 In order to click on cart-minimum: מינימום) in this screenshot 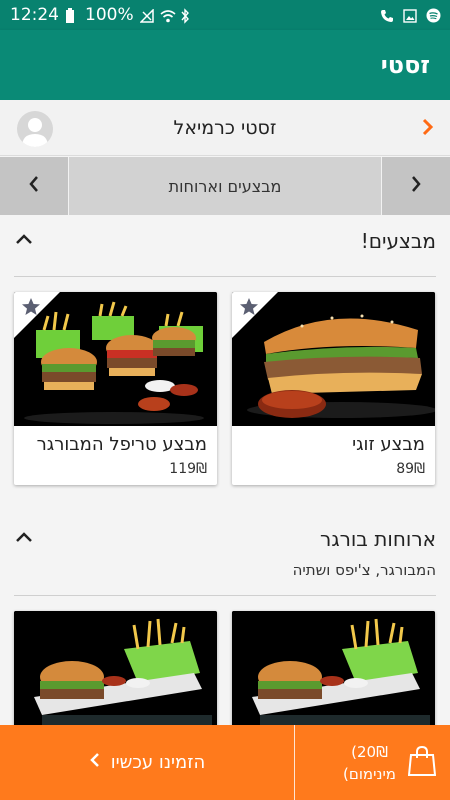, I will do `click(369, 773)`.